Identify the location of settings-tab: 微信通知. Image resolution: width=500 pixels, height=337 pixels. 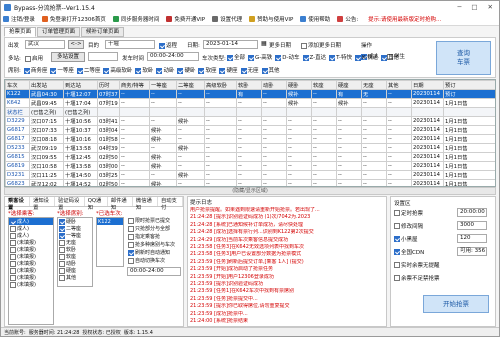
(145, 204).